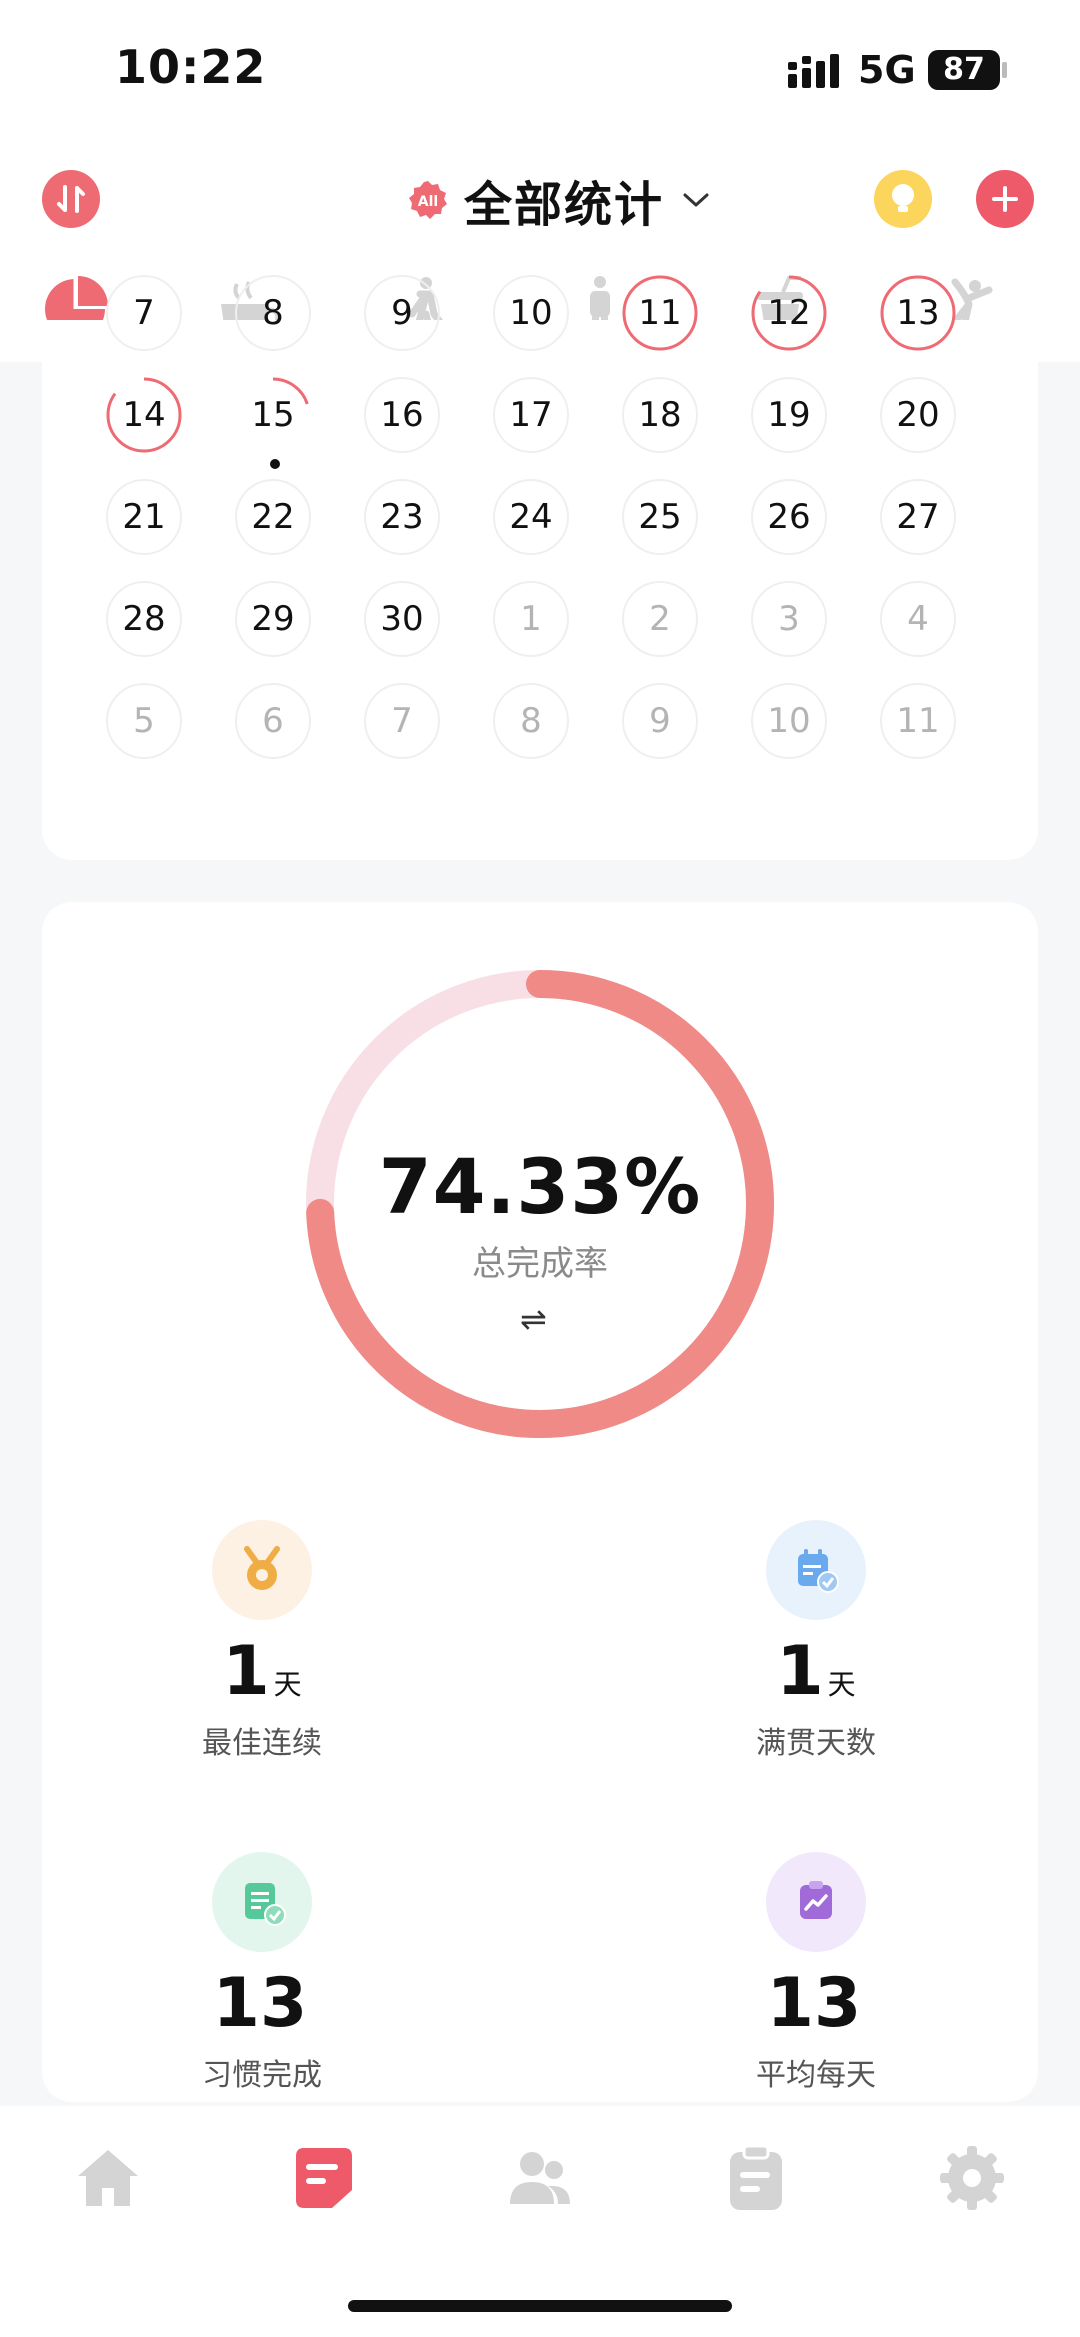  What do you see at coordinates (813, 71) in the screenshot?
I see `signal-icon` at bounding box center [813, 71].